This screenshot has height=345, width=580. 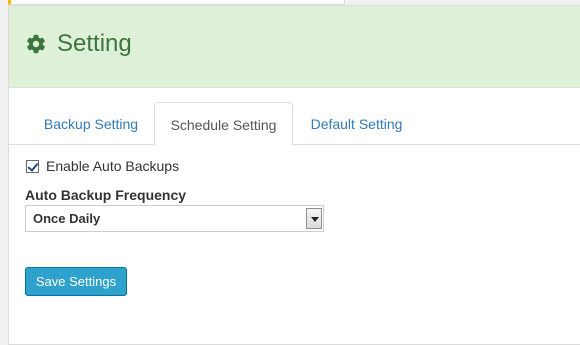 What do you see at coordinates (94, 43) in the screenshot?
I see `page-title: Setting` at bounding box center [94, 43].